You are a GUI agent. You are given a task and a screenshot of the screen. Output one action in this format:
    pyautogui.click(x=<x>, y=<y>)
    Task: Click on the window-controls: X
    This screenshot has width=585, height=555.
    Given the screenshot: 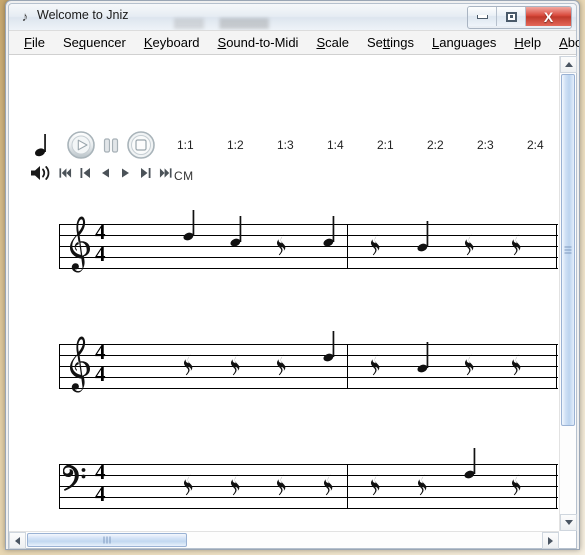 What is the action you would take?
    pyautogui.click(x=519, y=17)
    